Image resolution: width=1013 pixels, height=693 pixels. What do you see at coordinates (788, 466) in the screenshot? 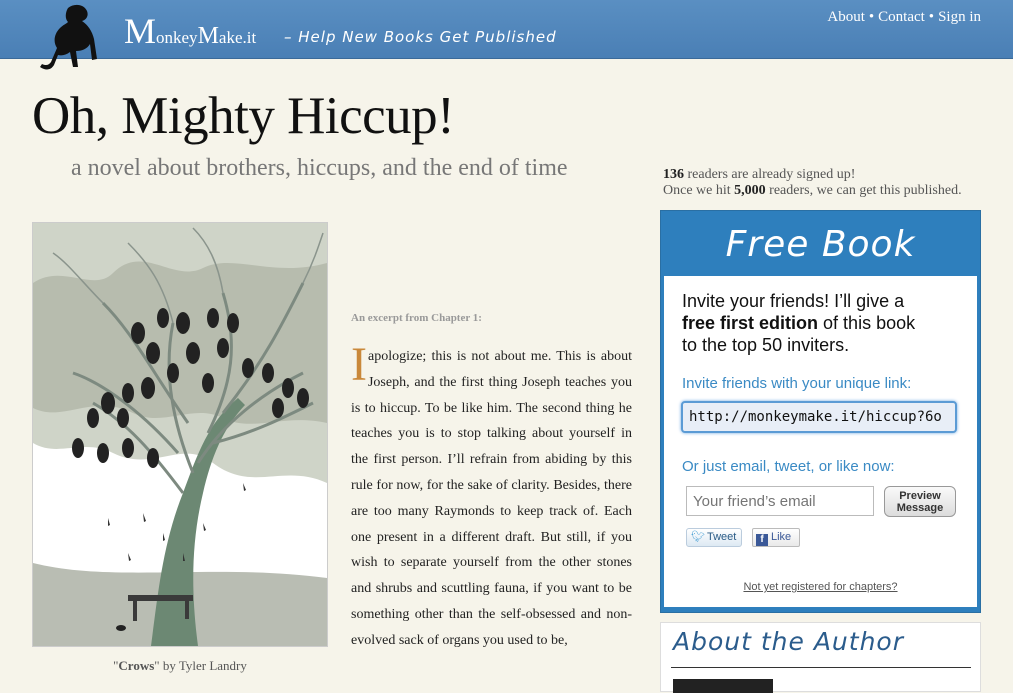
I see `share-options-label: Or just email, tweet, or like now:` at bounding box center [788, 466].